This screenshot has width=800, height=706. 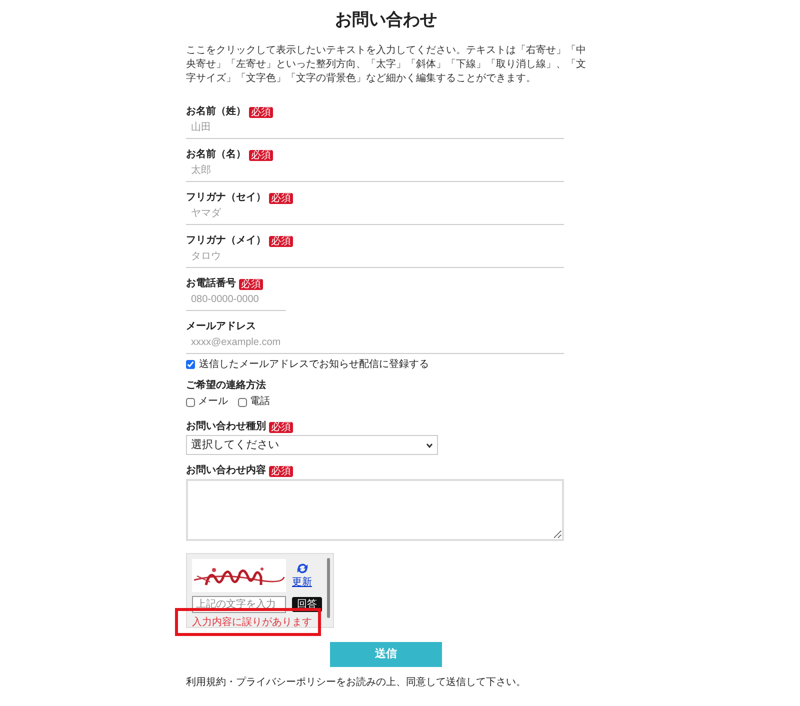 I want to click on chevron-down-icon, so click(x=429, y=445).